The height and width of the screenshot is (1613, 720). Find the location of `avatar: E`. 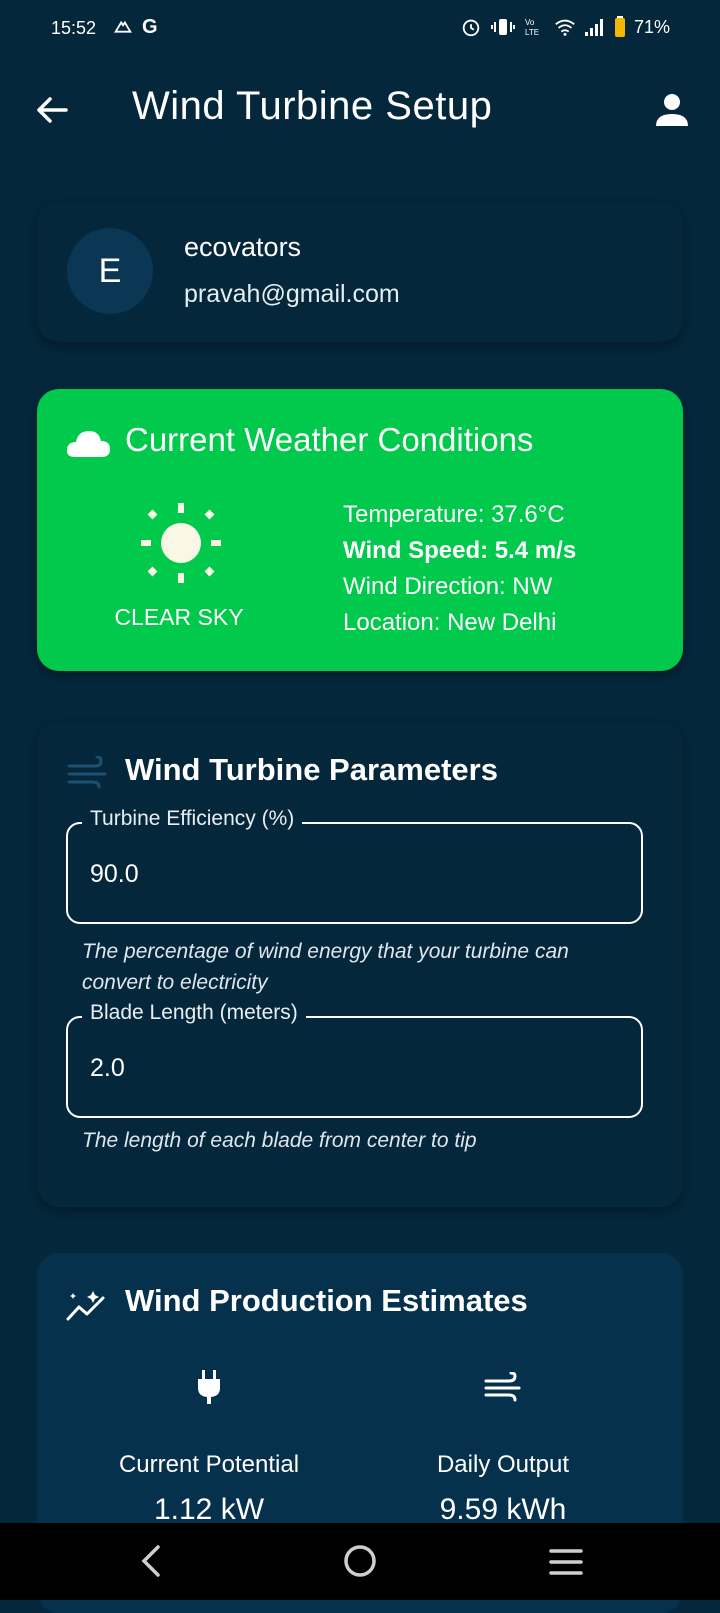

avatar: E is located at coordinates (110, 271).